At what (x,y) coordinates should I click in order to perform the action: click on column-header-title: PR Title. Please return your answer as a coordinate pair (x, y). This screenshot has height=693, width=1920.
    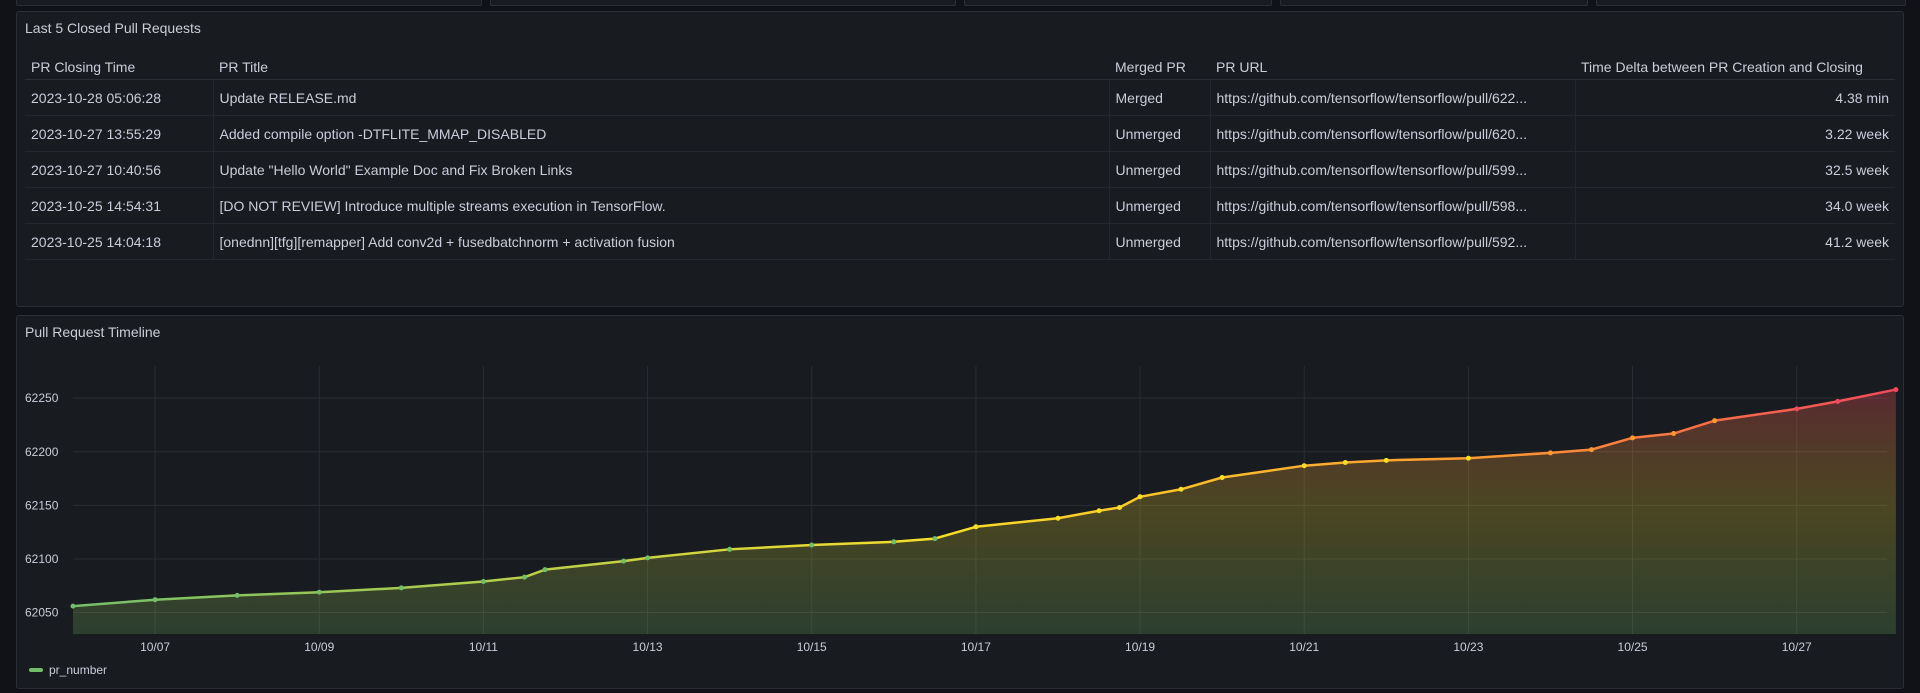
    Looking at the image, I should click on (661, 67).